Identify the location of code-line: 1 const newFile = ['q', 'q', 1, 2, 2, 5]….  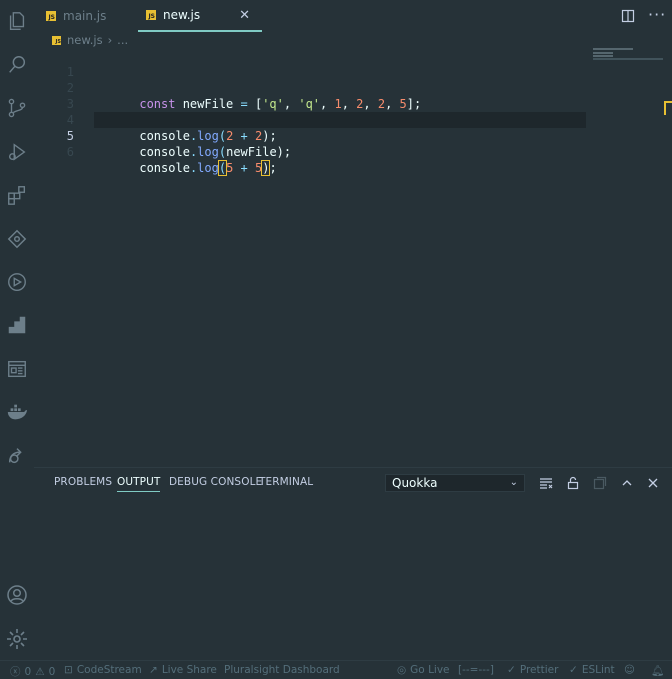
(227, 79).